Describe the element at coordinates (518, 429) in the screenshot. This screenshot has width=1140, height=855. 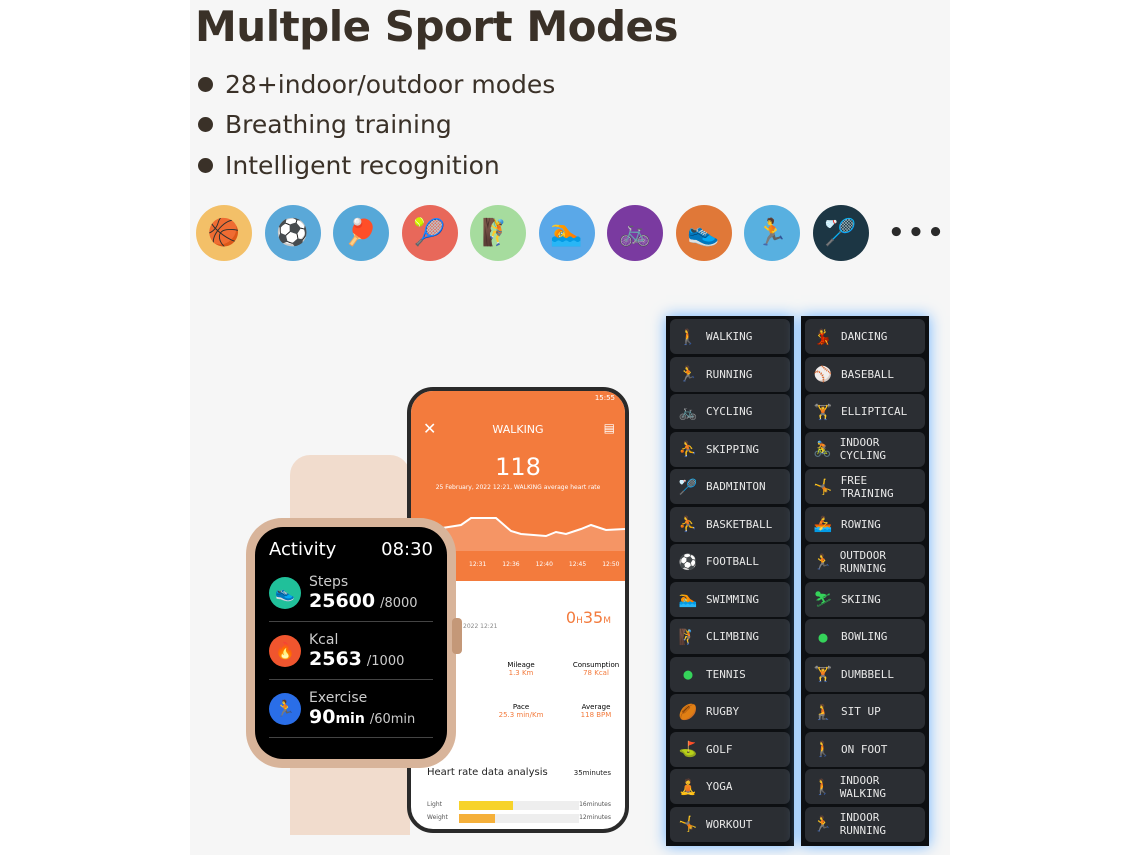
I see `header-title: WALKING` at that location.